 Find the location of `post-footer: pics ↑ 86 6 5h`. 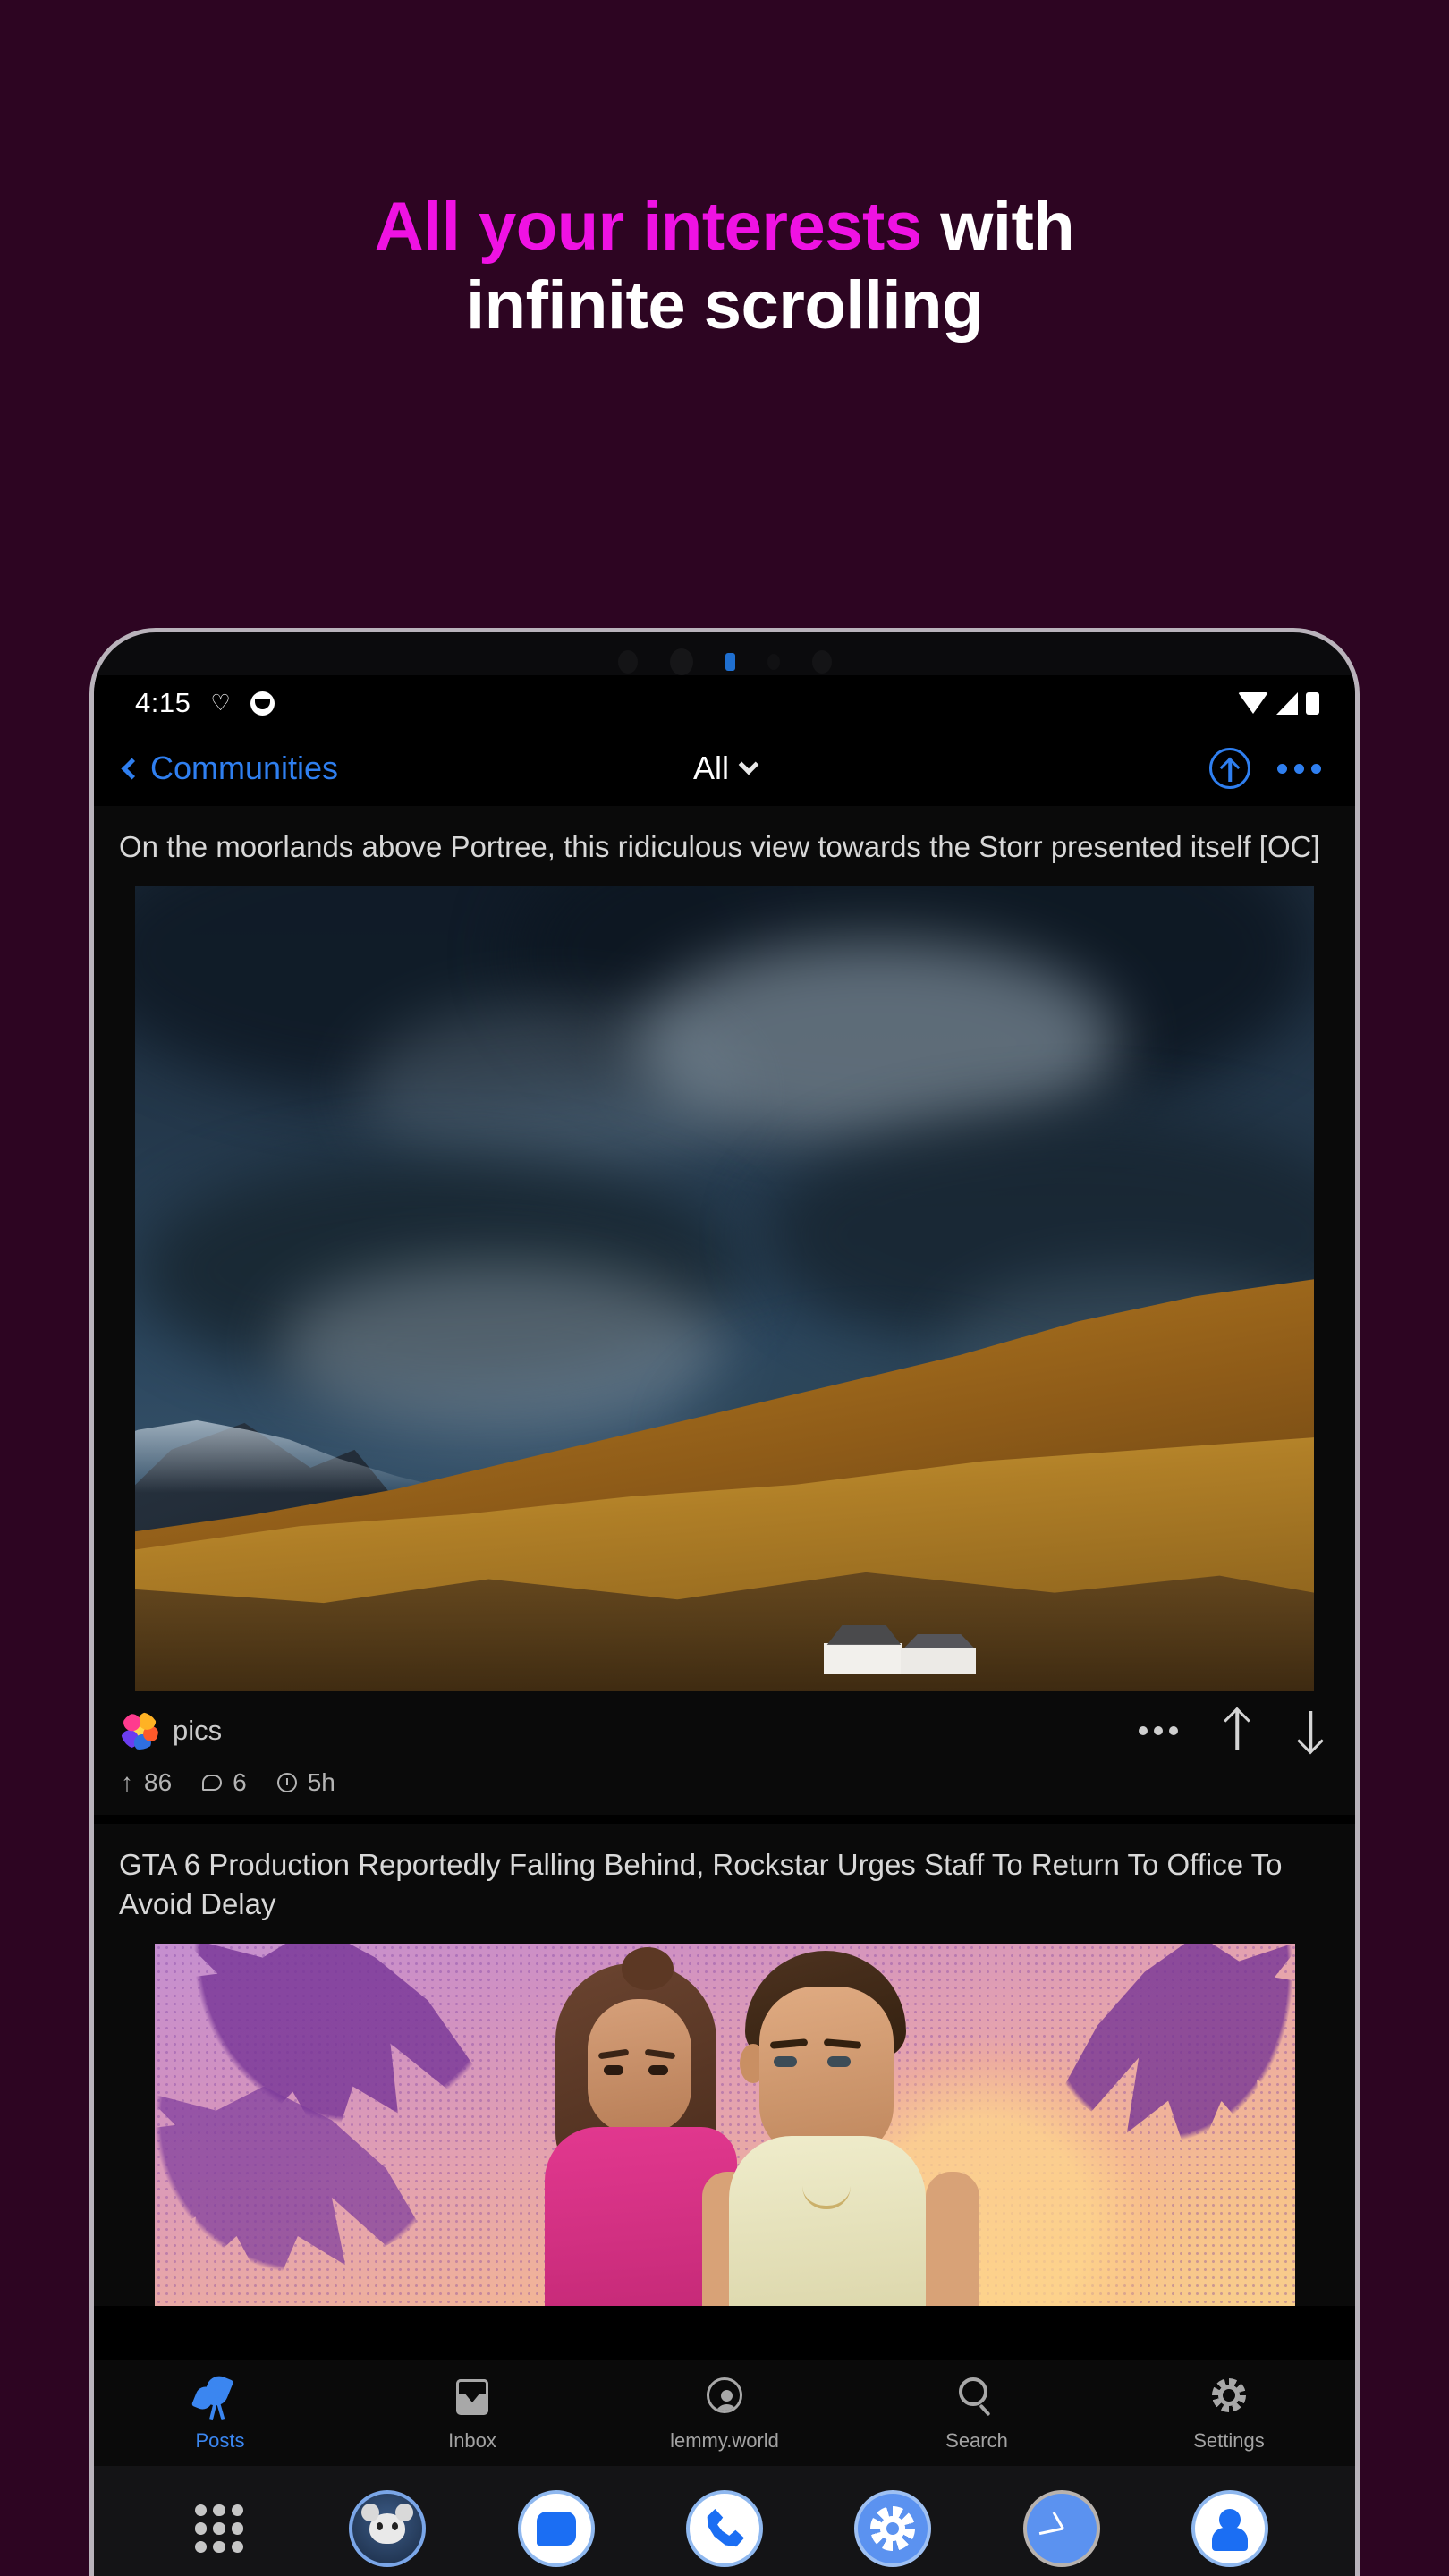

post-footer: pics ↑ 86 6 5h is located at coordinates (724, 1753).